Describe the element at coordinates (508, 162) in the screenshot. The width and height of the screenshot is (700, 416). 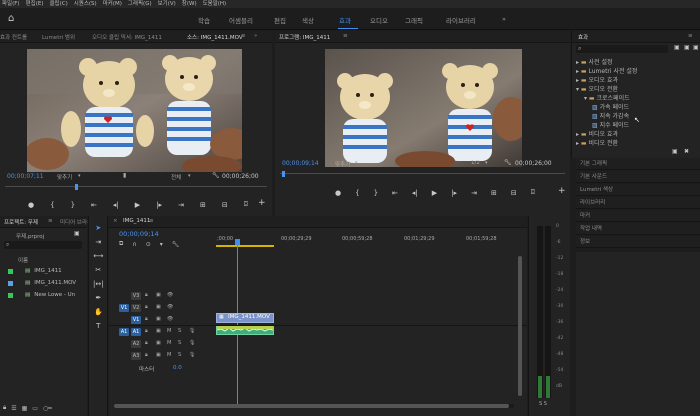
I see `wrench-icon: 🔧︎` at that location.